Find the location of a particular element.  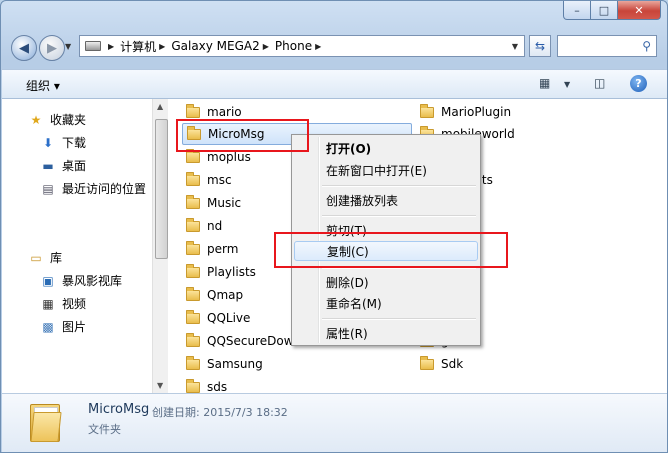

list-item: msc is located at coordinates (209, 180).